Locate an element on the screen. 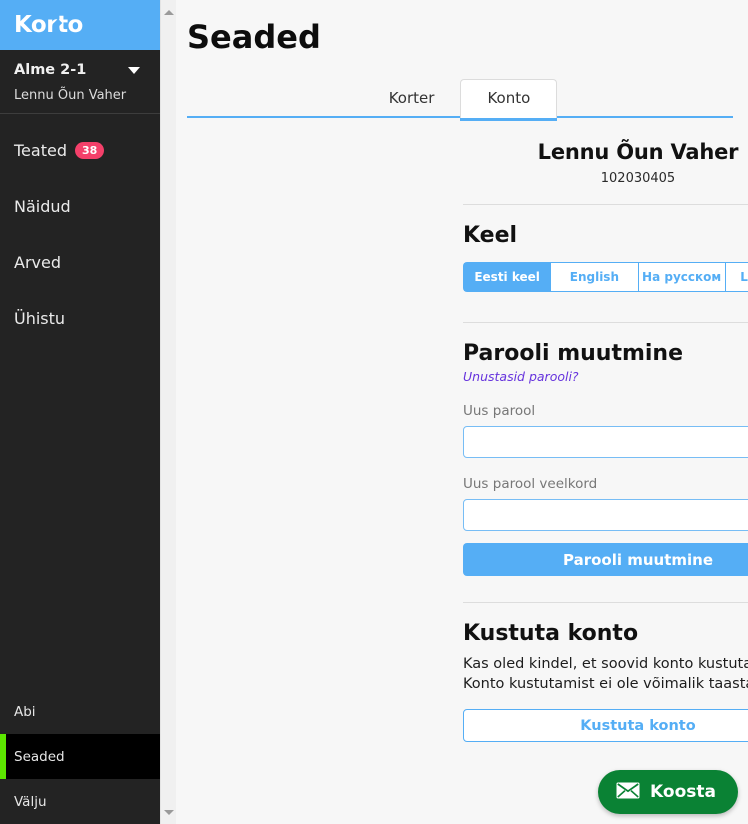  account-row: Alme 2-1 is located at coordinates (80, 70).